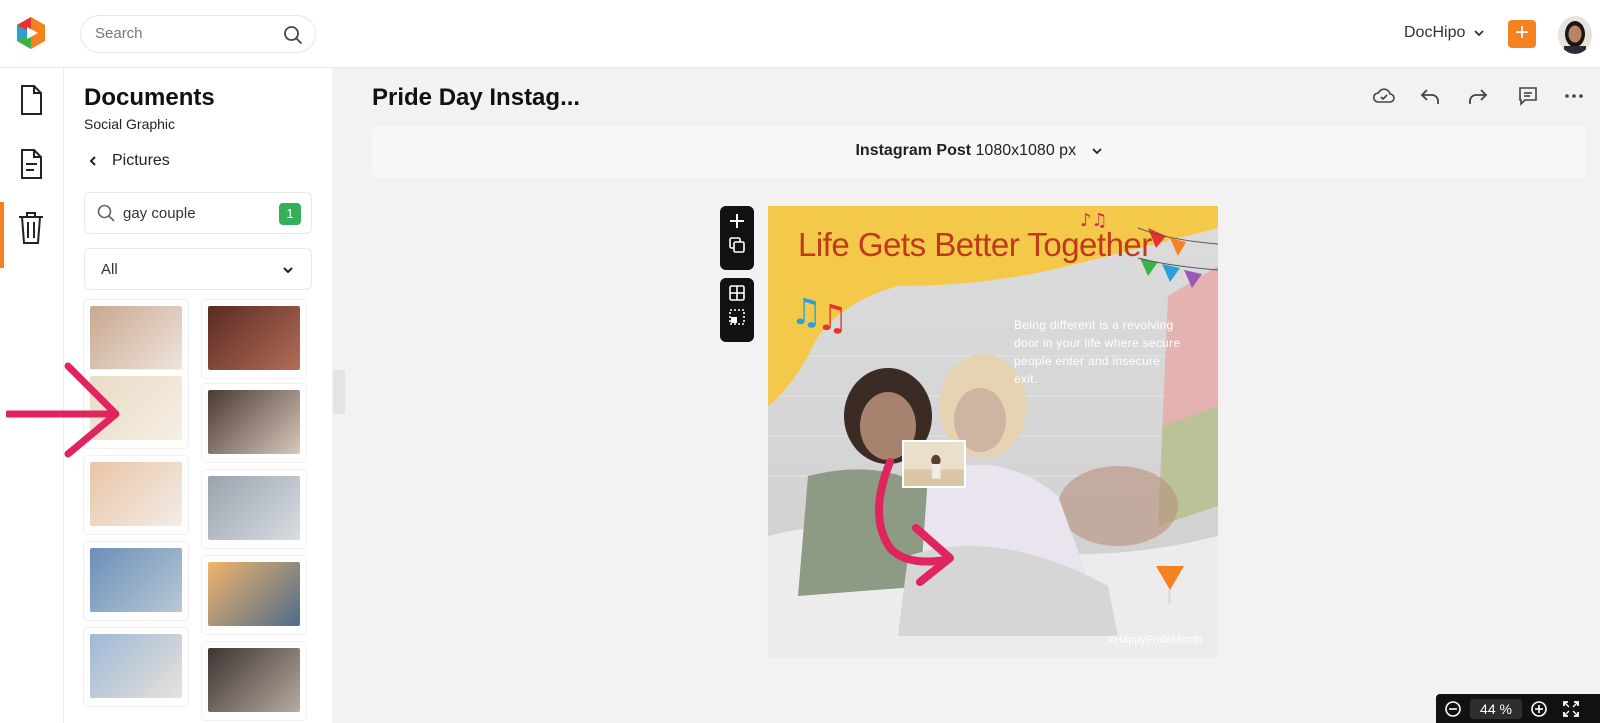 This screenshot has width=1600, height=723. I want to click on fullscreen-icon, so click(1571, 709).